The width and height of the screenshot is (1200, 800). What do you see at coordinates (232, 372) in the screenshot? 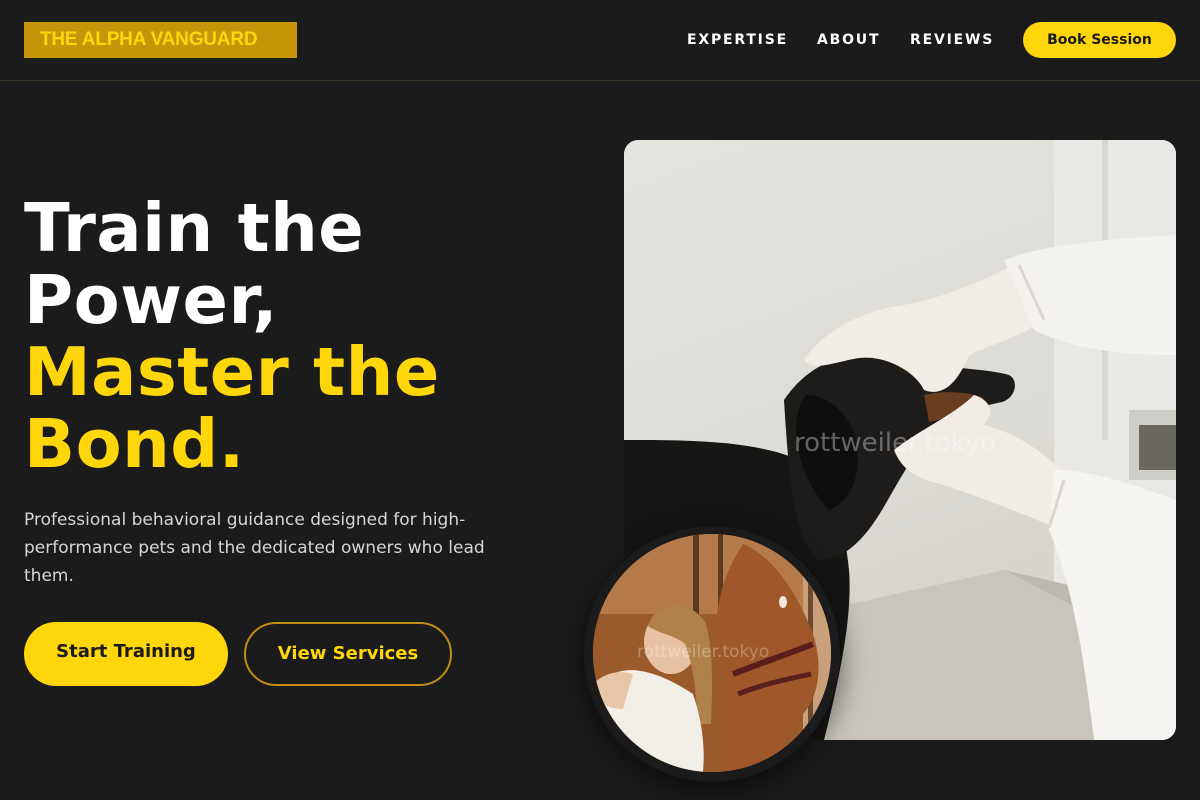
I see `hero-accent-line-1: Master the` at bounding box center [232, 372].